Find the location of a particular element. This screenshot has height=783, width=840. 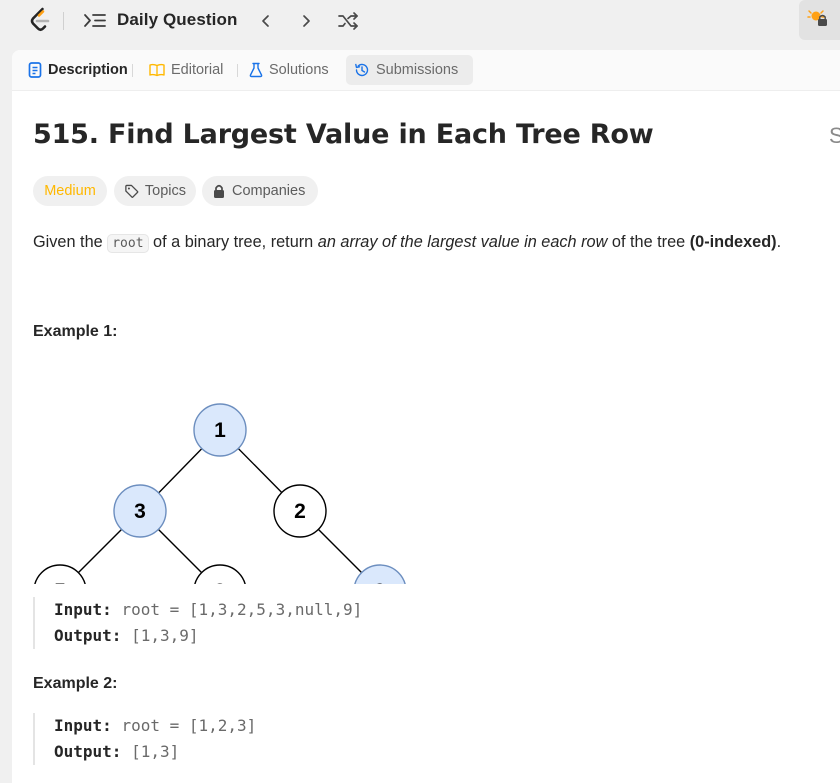

input-line: Input: root = [1,2,3] is located at coordinates (155, 726).